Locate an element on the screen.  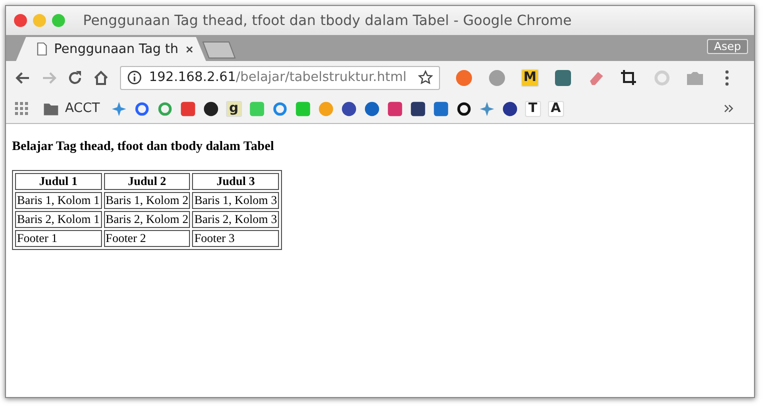
info-icon is located at coordinates (134, 77).